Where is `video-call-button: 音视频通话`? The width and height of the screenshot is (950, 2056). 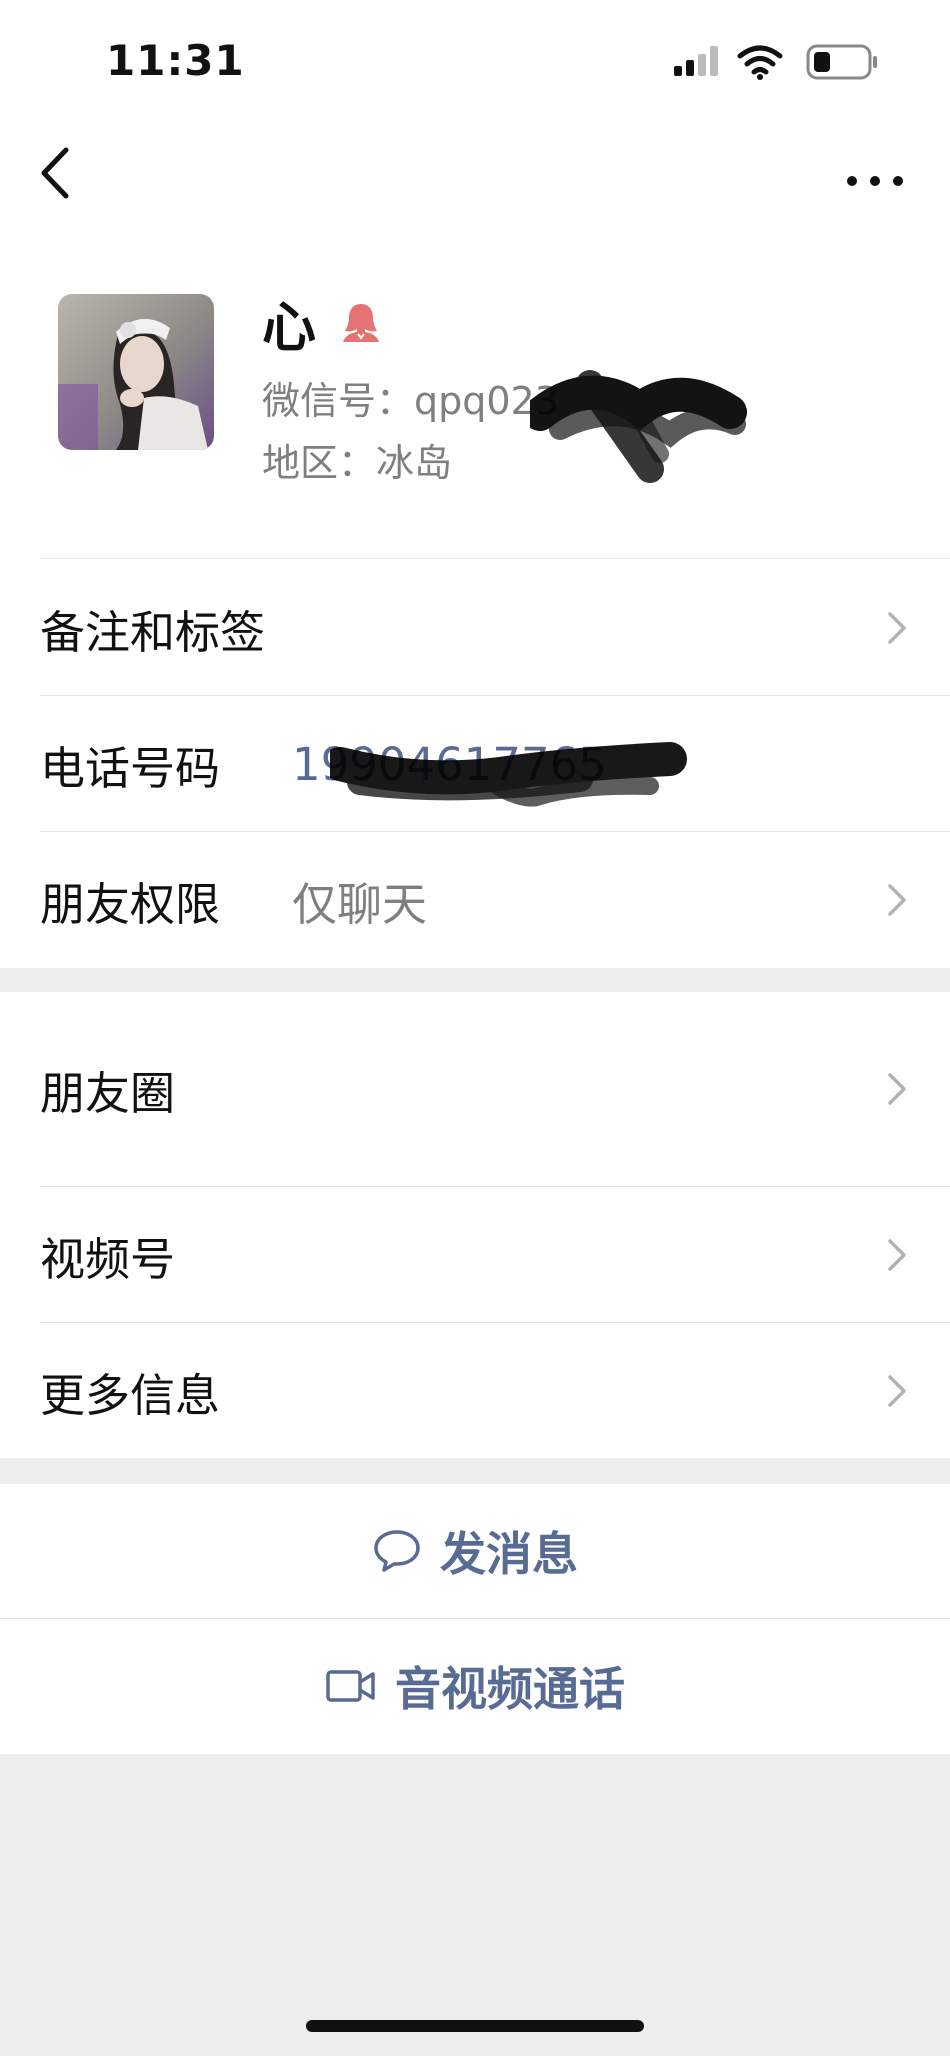 video-call-button: 音视频通话 is located at coordinates (475, 1686).